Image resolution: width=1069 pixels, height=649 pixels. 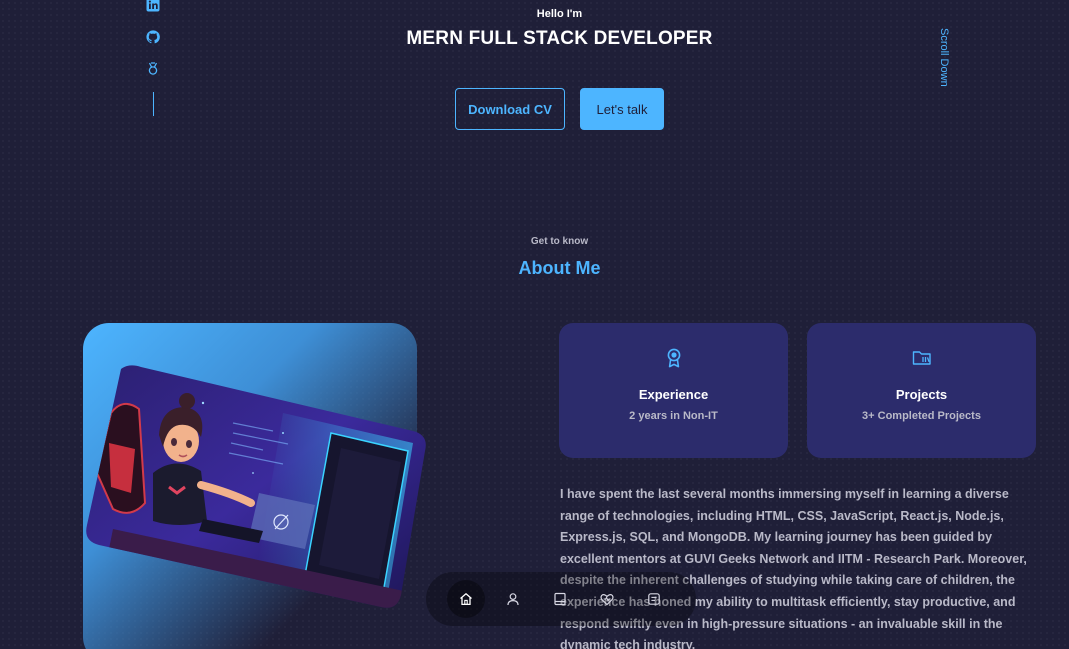 I want to click on experience-card: Experience 2 years in Non-IT, so click(x=673, y=390).